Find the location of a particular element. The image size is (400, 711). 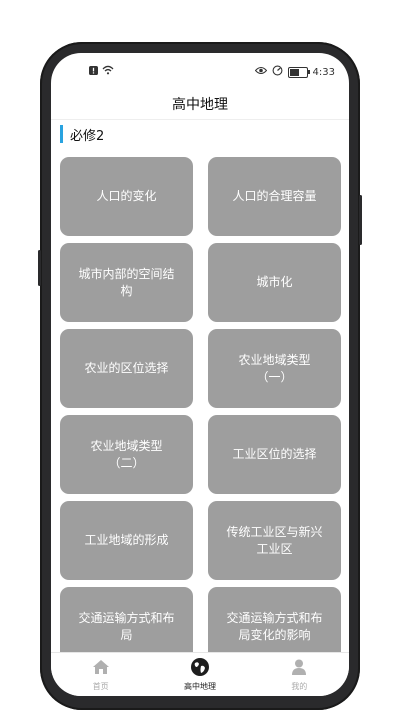

wifi-icon is located at coordinates (108, 71).